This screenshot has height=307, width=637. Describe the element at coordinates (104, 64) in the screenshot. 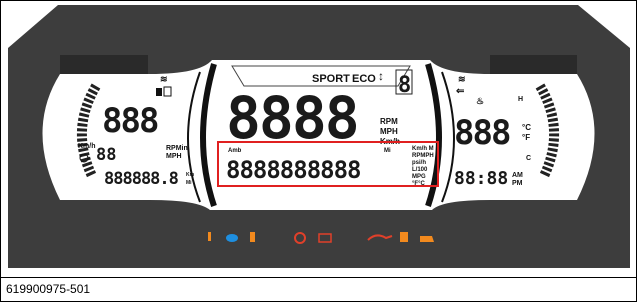

I see `left-lcd-mask` at that location.